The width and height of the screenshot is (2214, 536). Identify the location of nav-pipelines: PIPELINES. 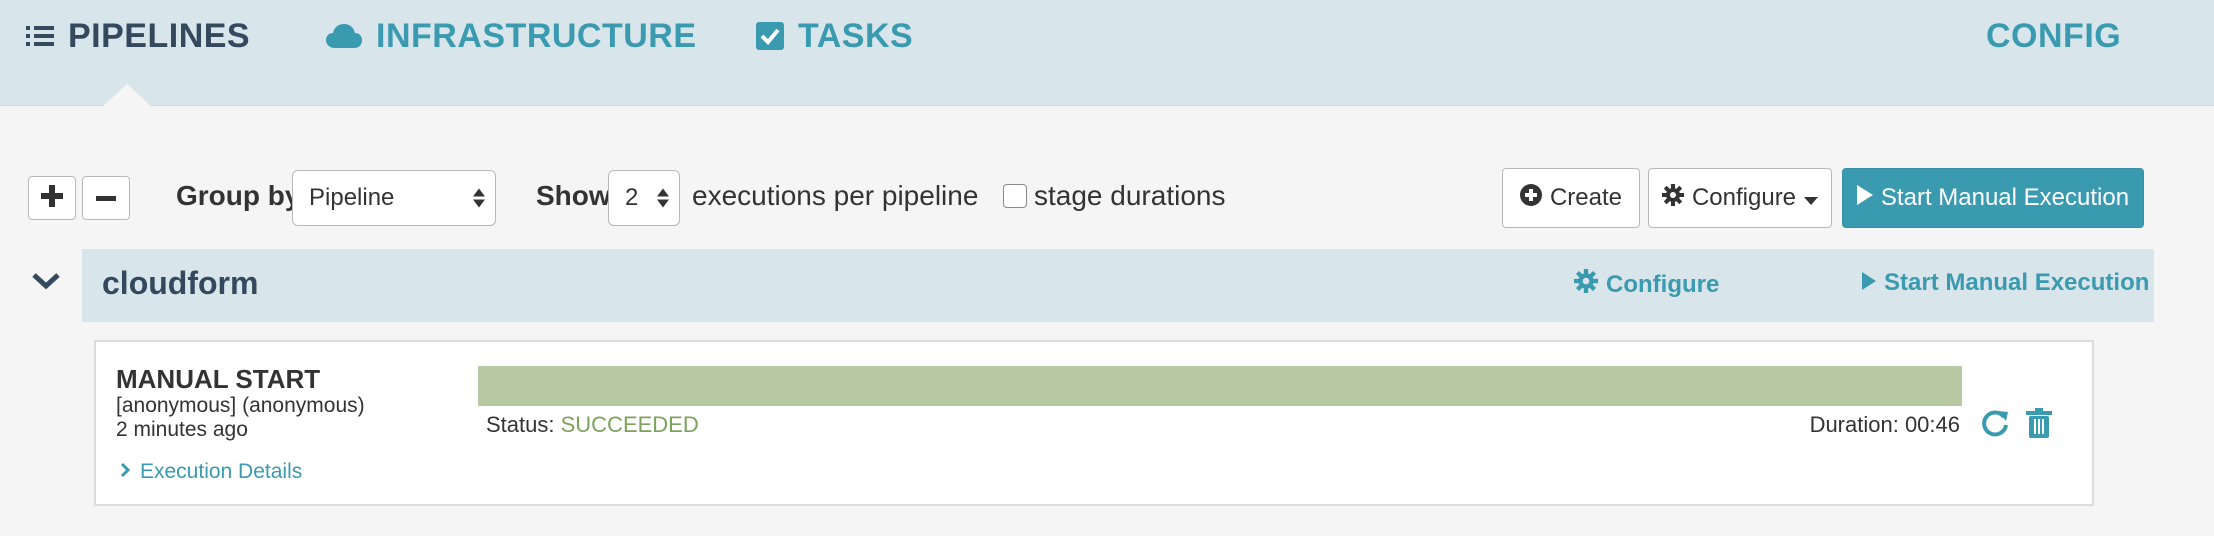
(138, 36).